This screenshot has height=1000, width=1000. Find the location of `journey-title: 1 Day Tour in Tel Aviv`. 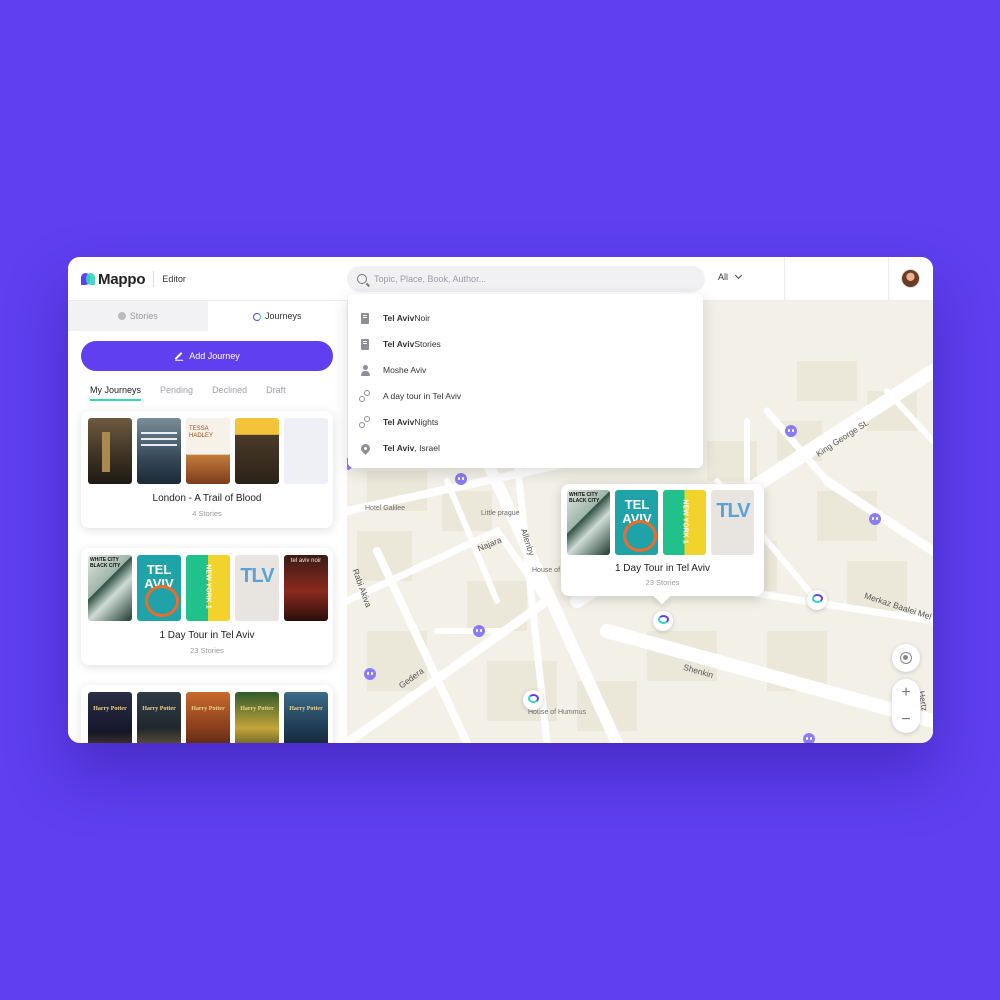

journey-title: 1 Day Tour in Tel Aviv is located at coordinates (207, 635).